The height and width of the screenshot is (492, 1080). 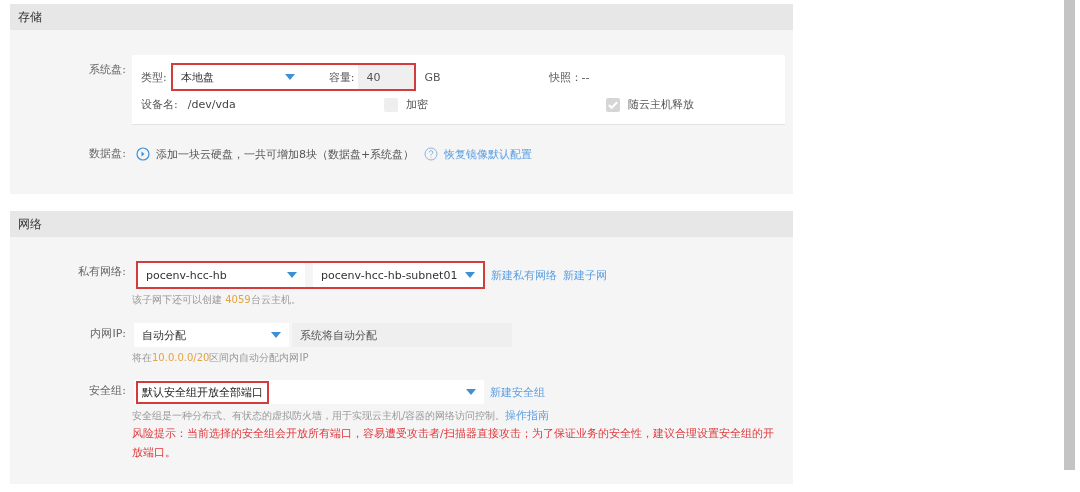 What do you see at coordinates (211, 335) in the screenshot?
I see `ip-mode-select: 自动分配` at bounding box center [211, 335].